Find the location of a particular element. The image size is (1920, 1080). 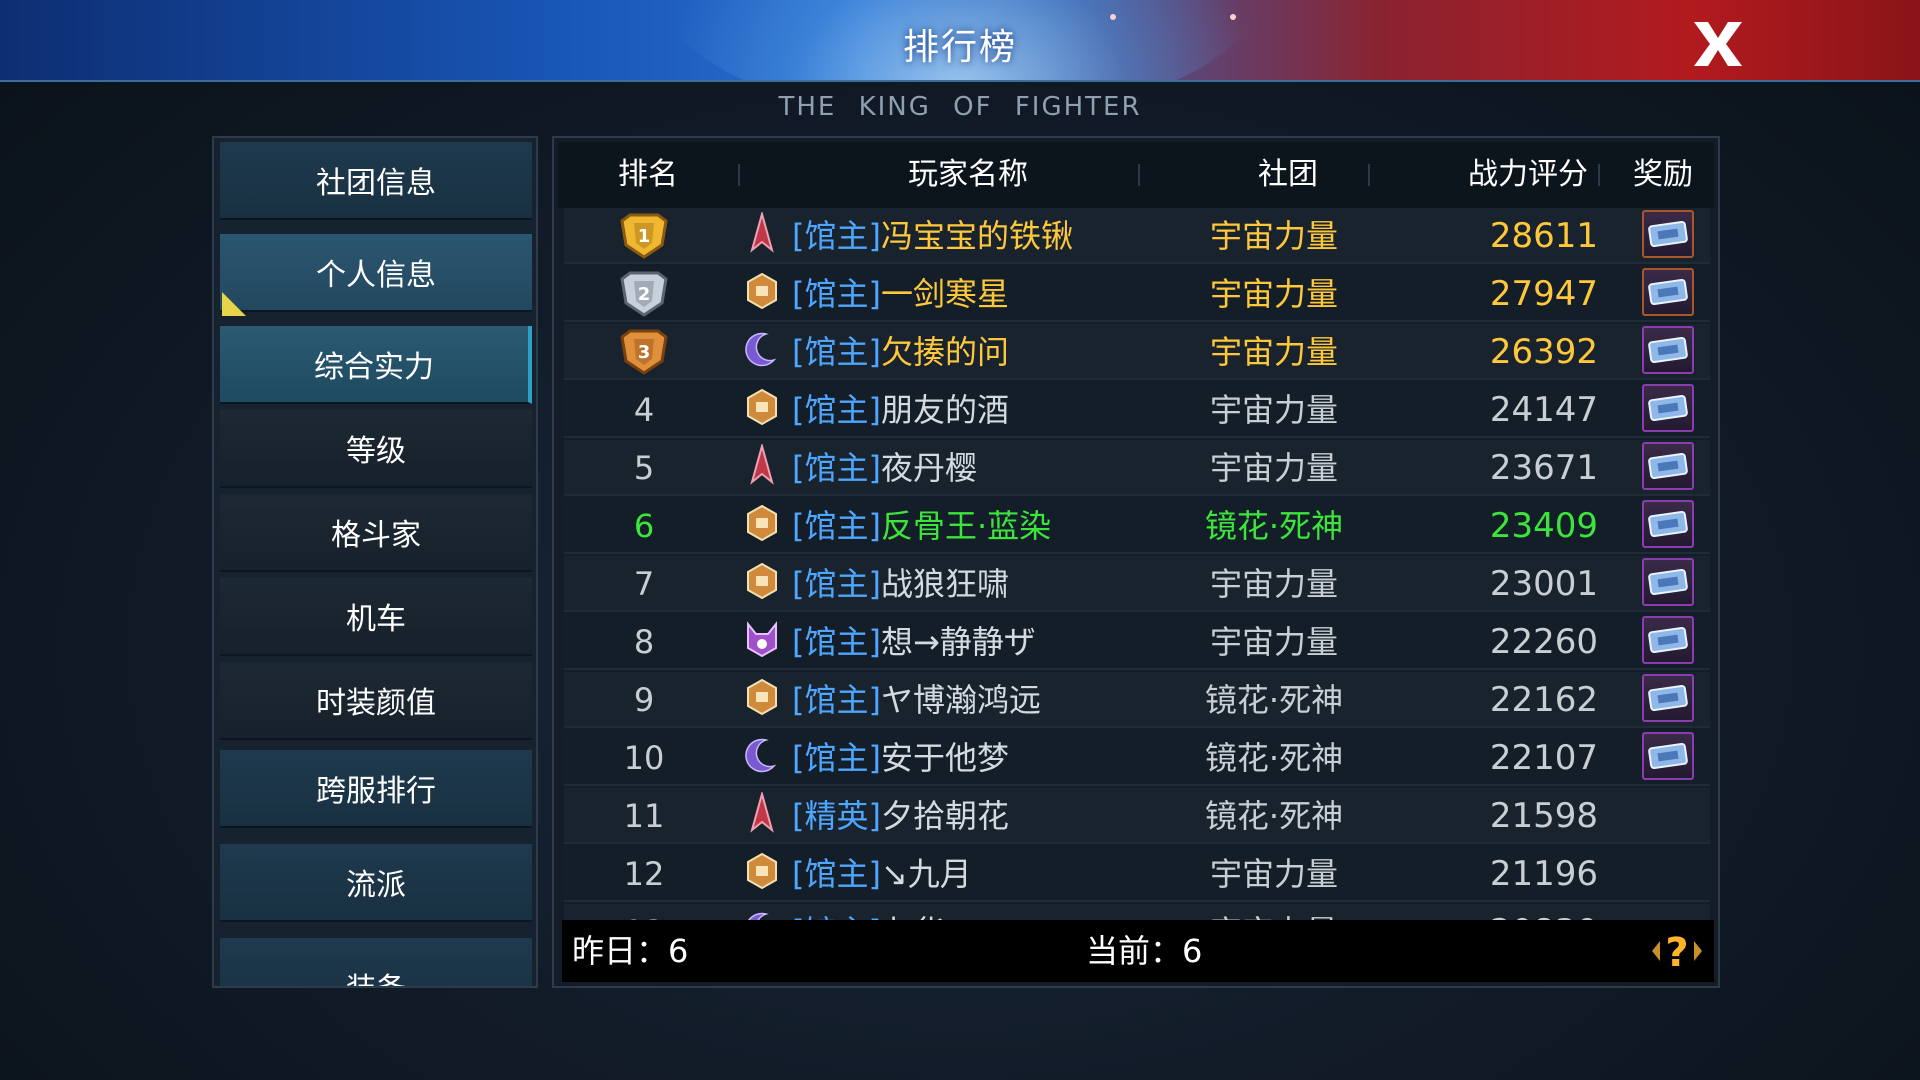

svg-text: 2 is located at coordinates (644, 294).